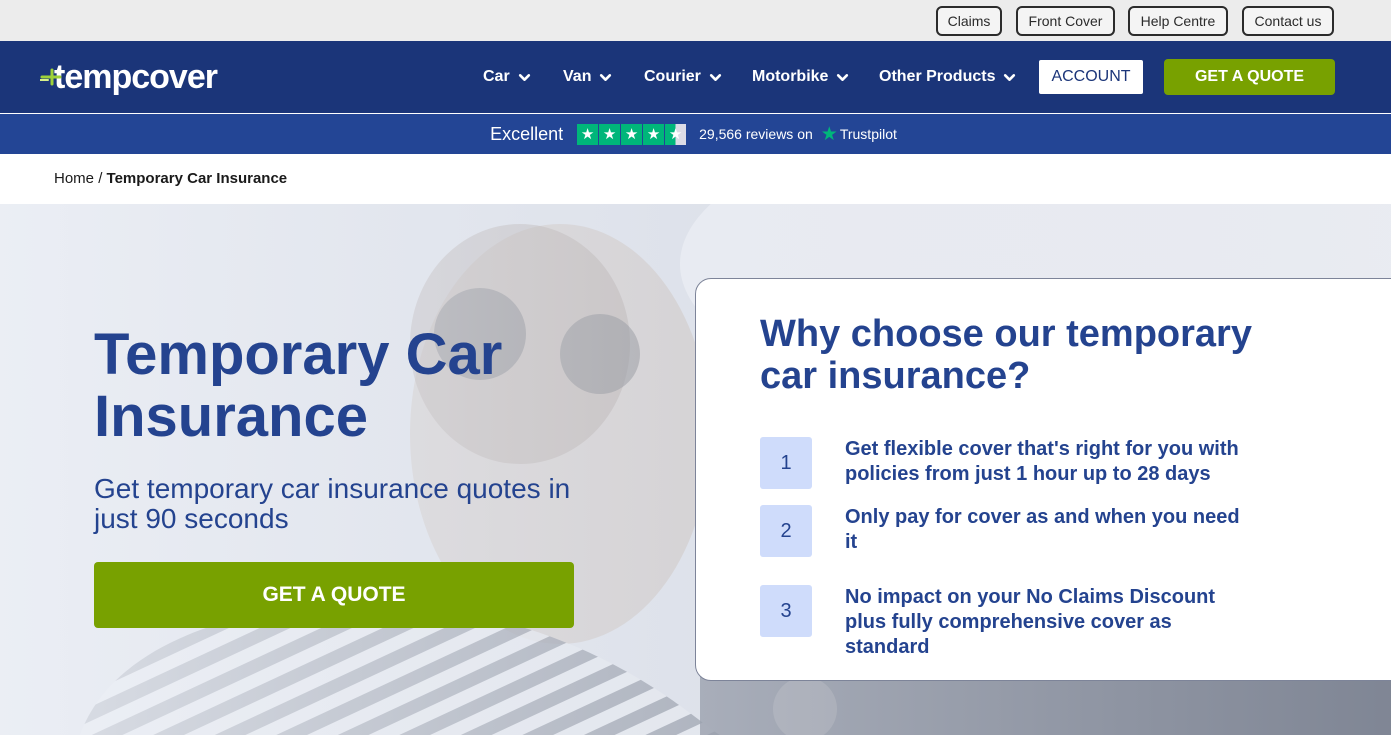 The image size is (1391, 735). What do you see at coordinates (829, 134) in the screenshot?
I see `trustpilot-star-icon: ★` at bounding box center [829, 134].